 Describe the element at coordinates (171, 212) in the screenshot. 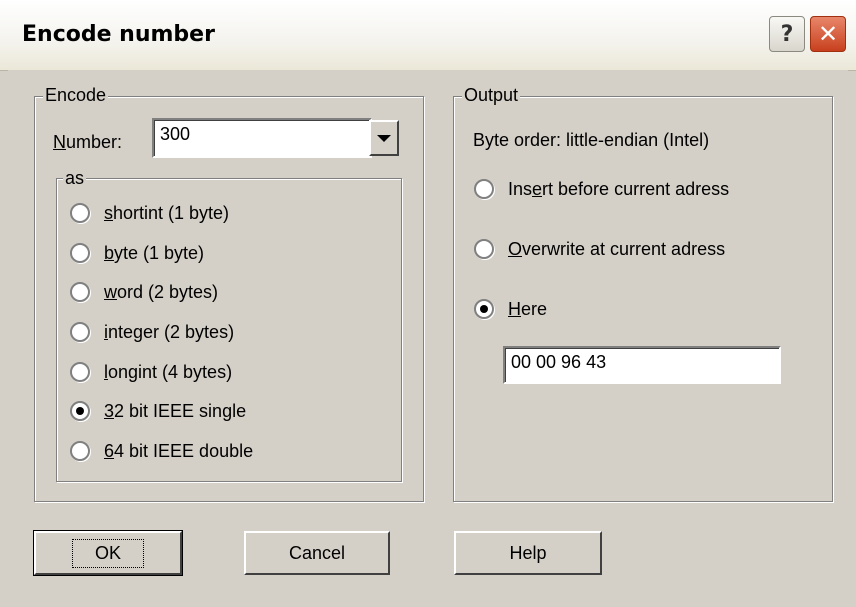

I see `radio-text: hortint (1 byte)` at that location.